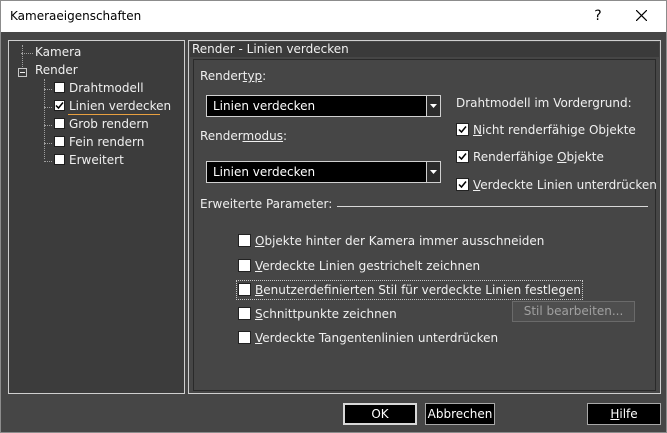  I want to click on tree-item-linien-verdecken: Linien verdecken, so click(120, 106).